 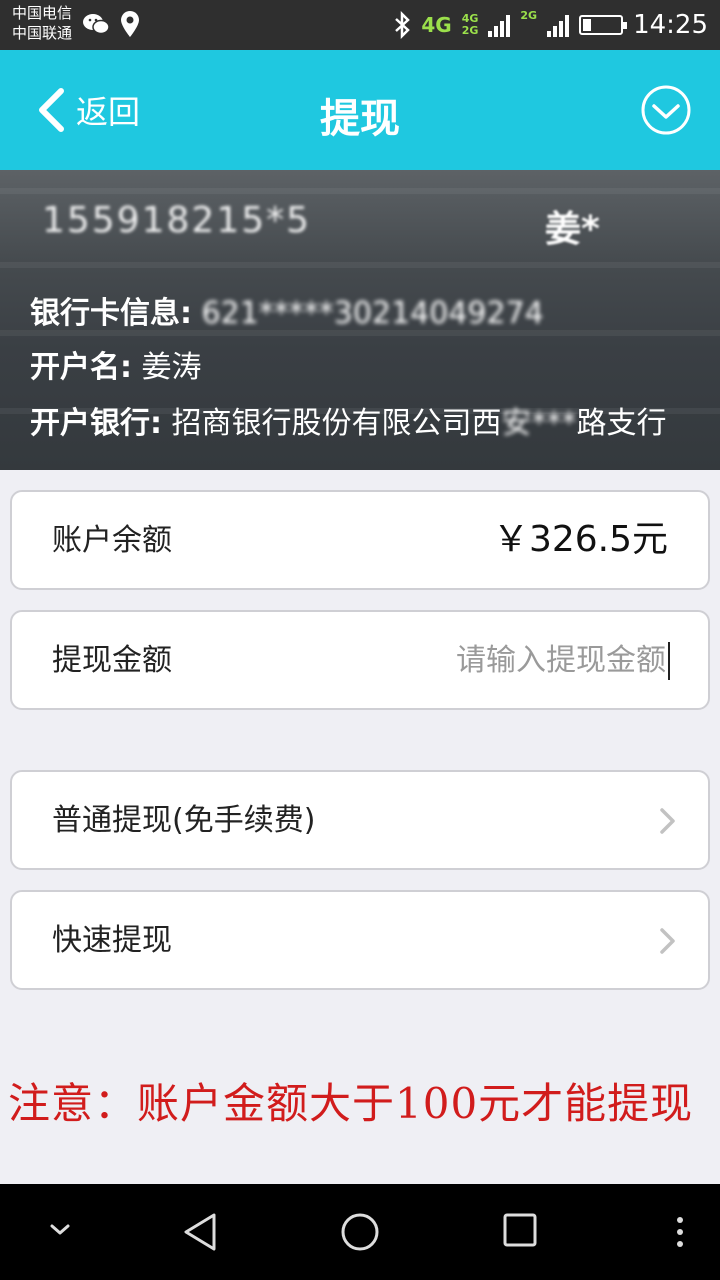 I want to click on bank-card-row: 银行卡信息: 621*****30214049274, so click(x=365, y=314).